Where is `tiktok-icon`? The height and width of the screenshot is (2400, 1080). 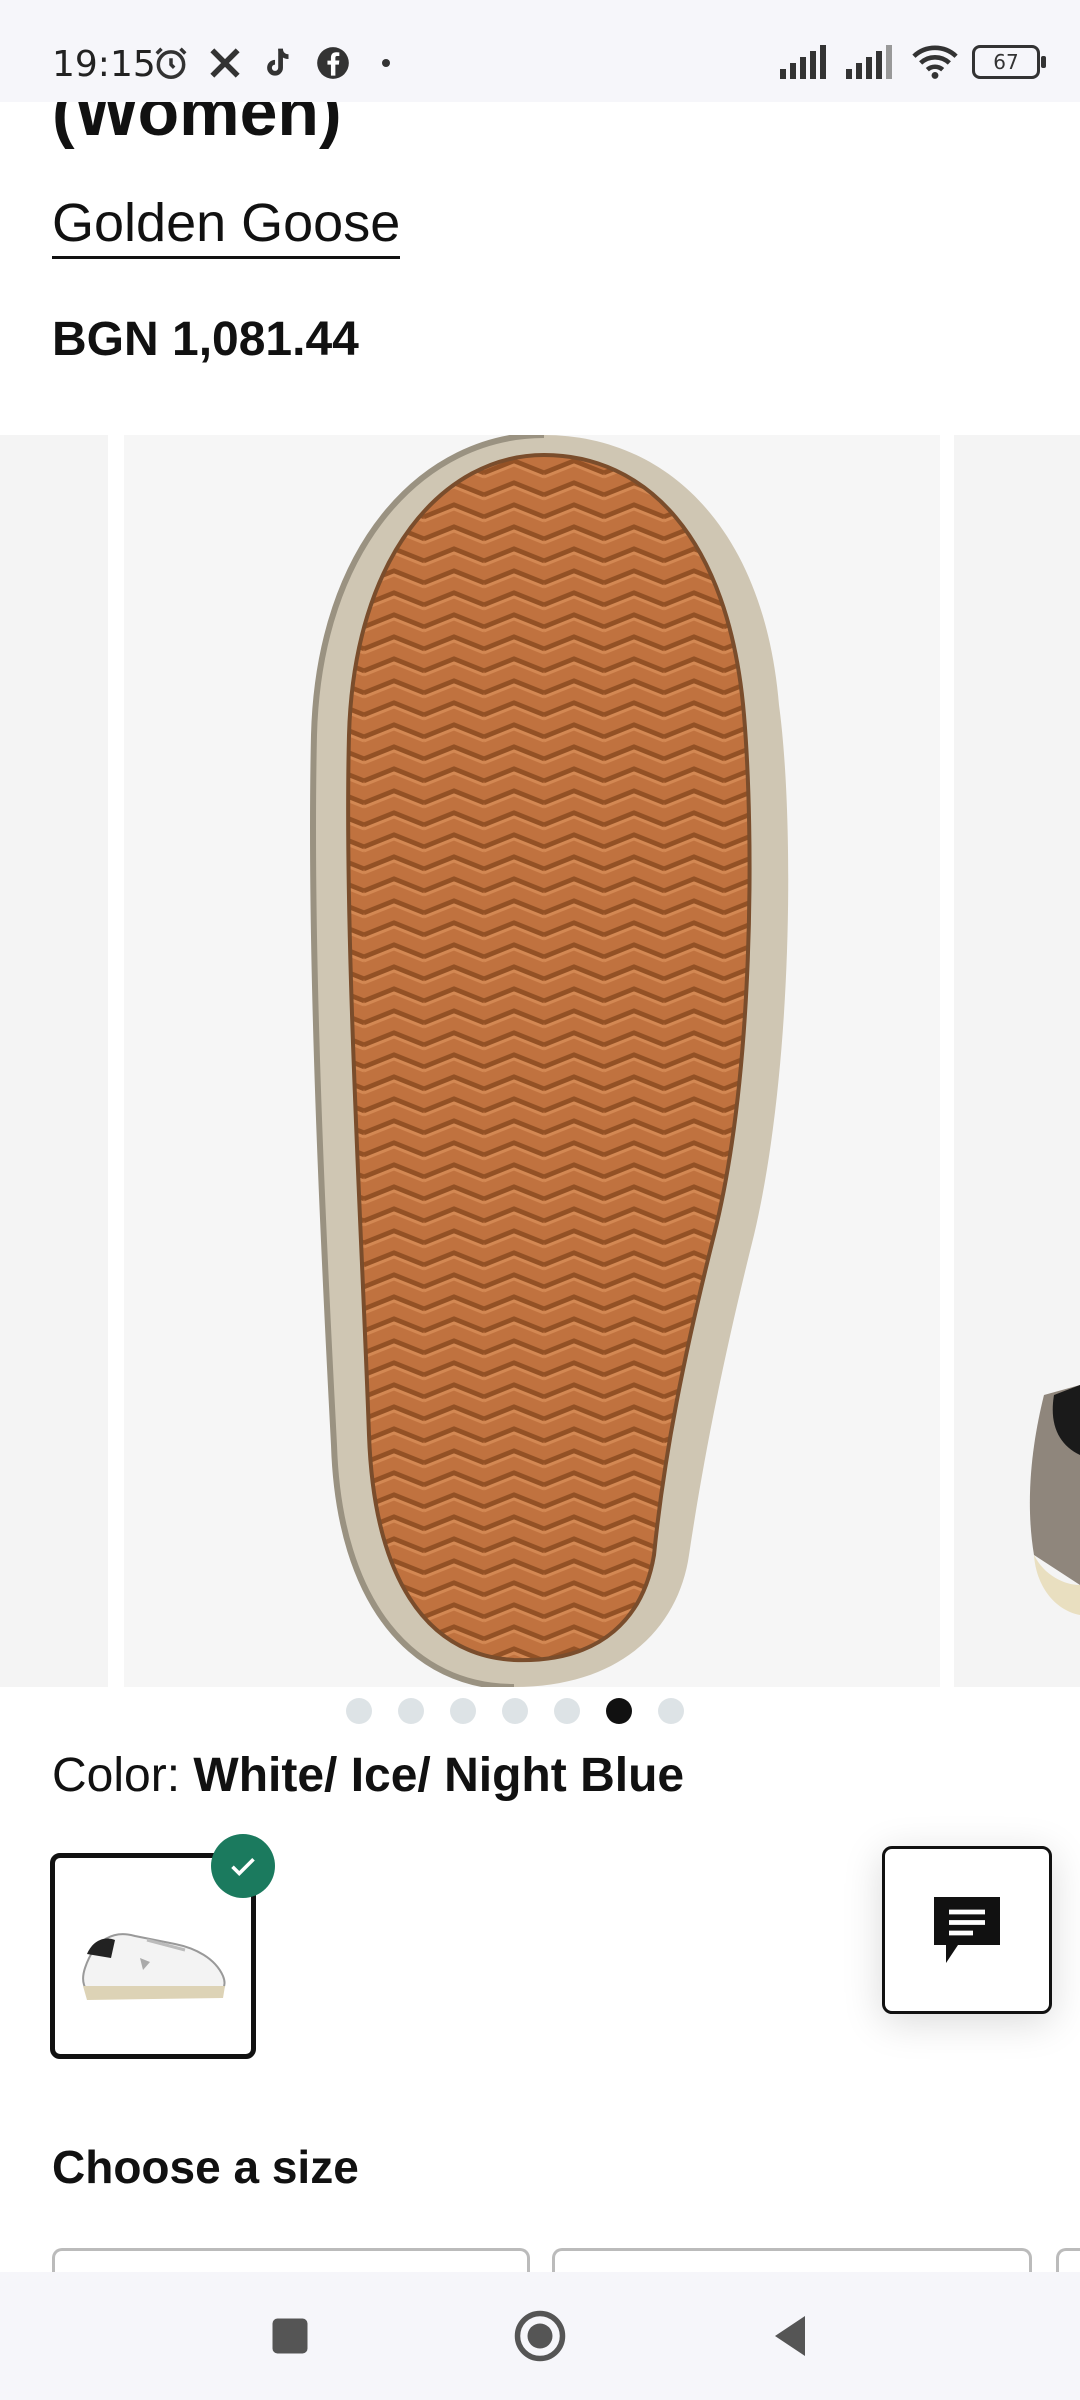 tiktok-icon is located at coordinates (278, 62).